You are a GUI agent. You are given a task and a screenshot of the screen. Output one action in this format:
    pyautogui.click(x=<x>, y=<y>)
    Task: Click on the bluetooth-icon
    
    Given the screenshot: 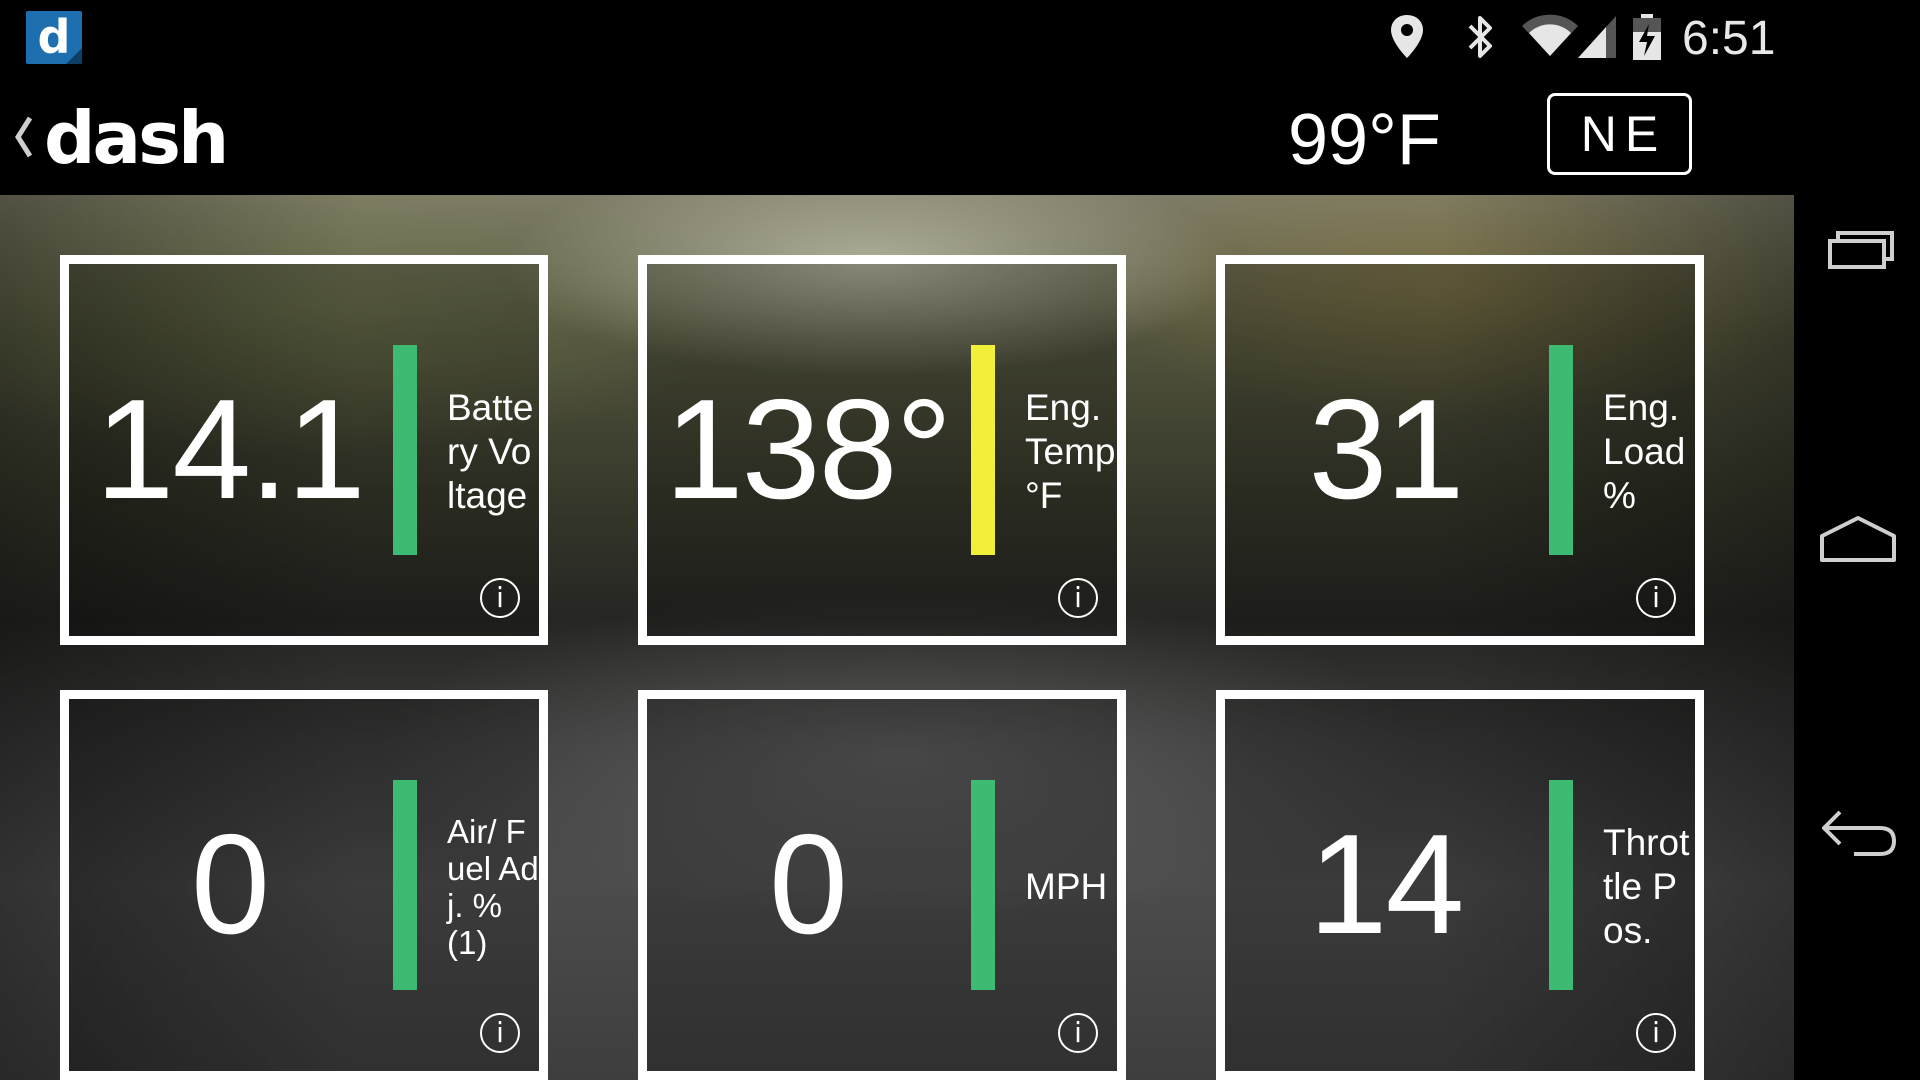 What is the action you would take?
    pyautogui.click(x=1480, y=37)
    